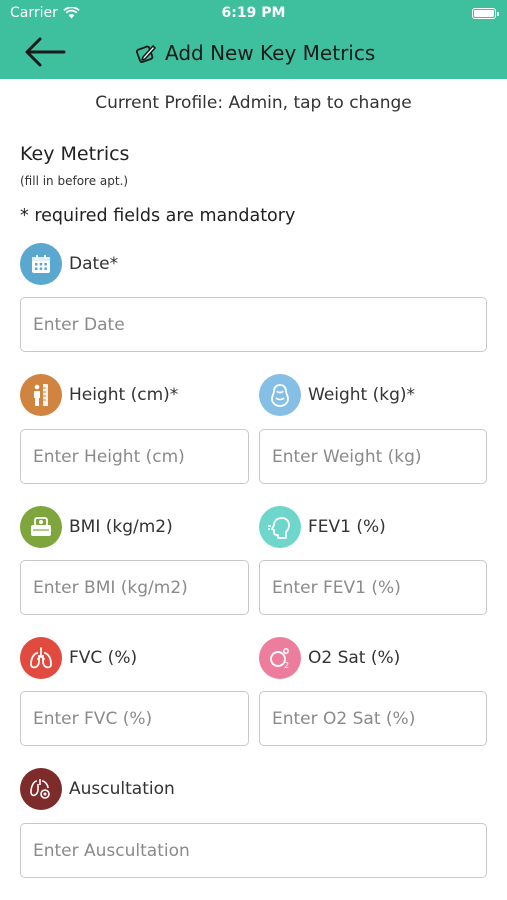 Image resolution: width=507 pixels, height=900 pixels. I want to click on fvc-label-group: FVC (%), so click(78, 658).